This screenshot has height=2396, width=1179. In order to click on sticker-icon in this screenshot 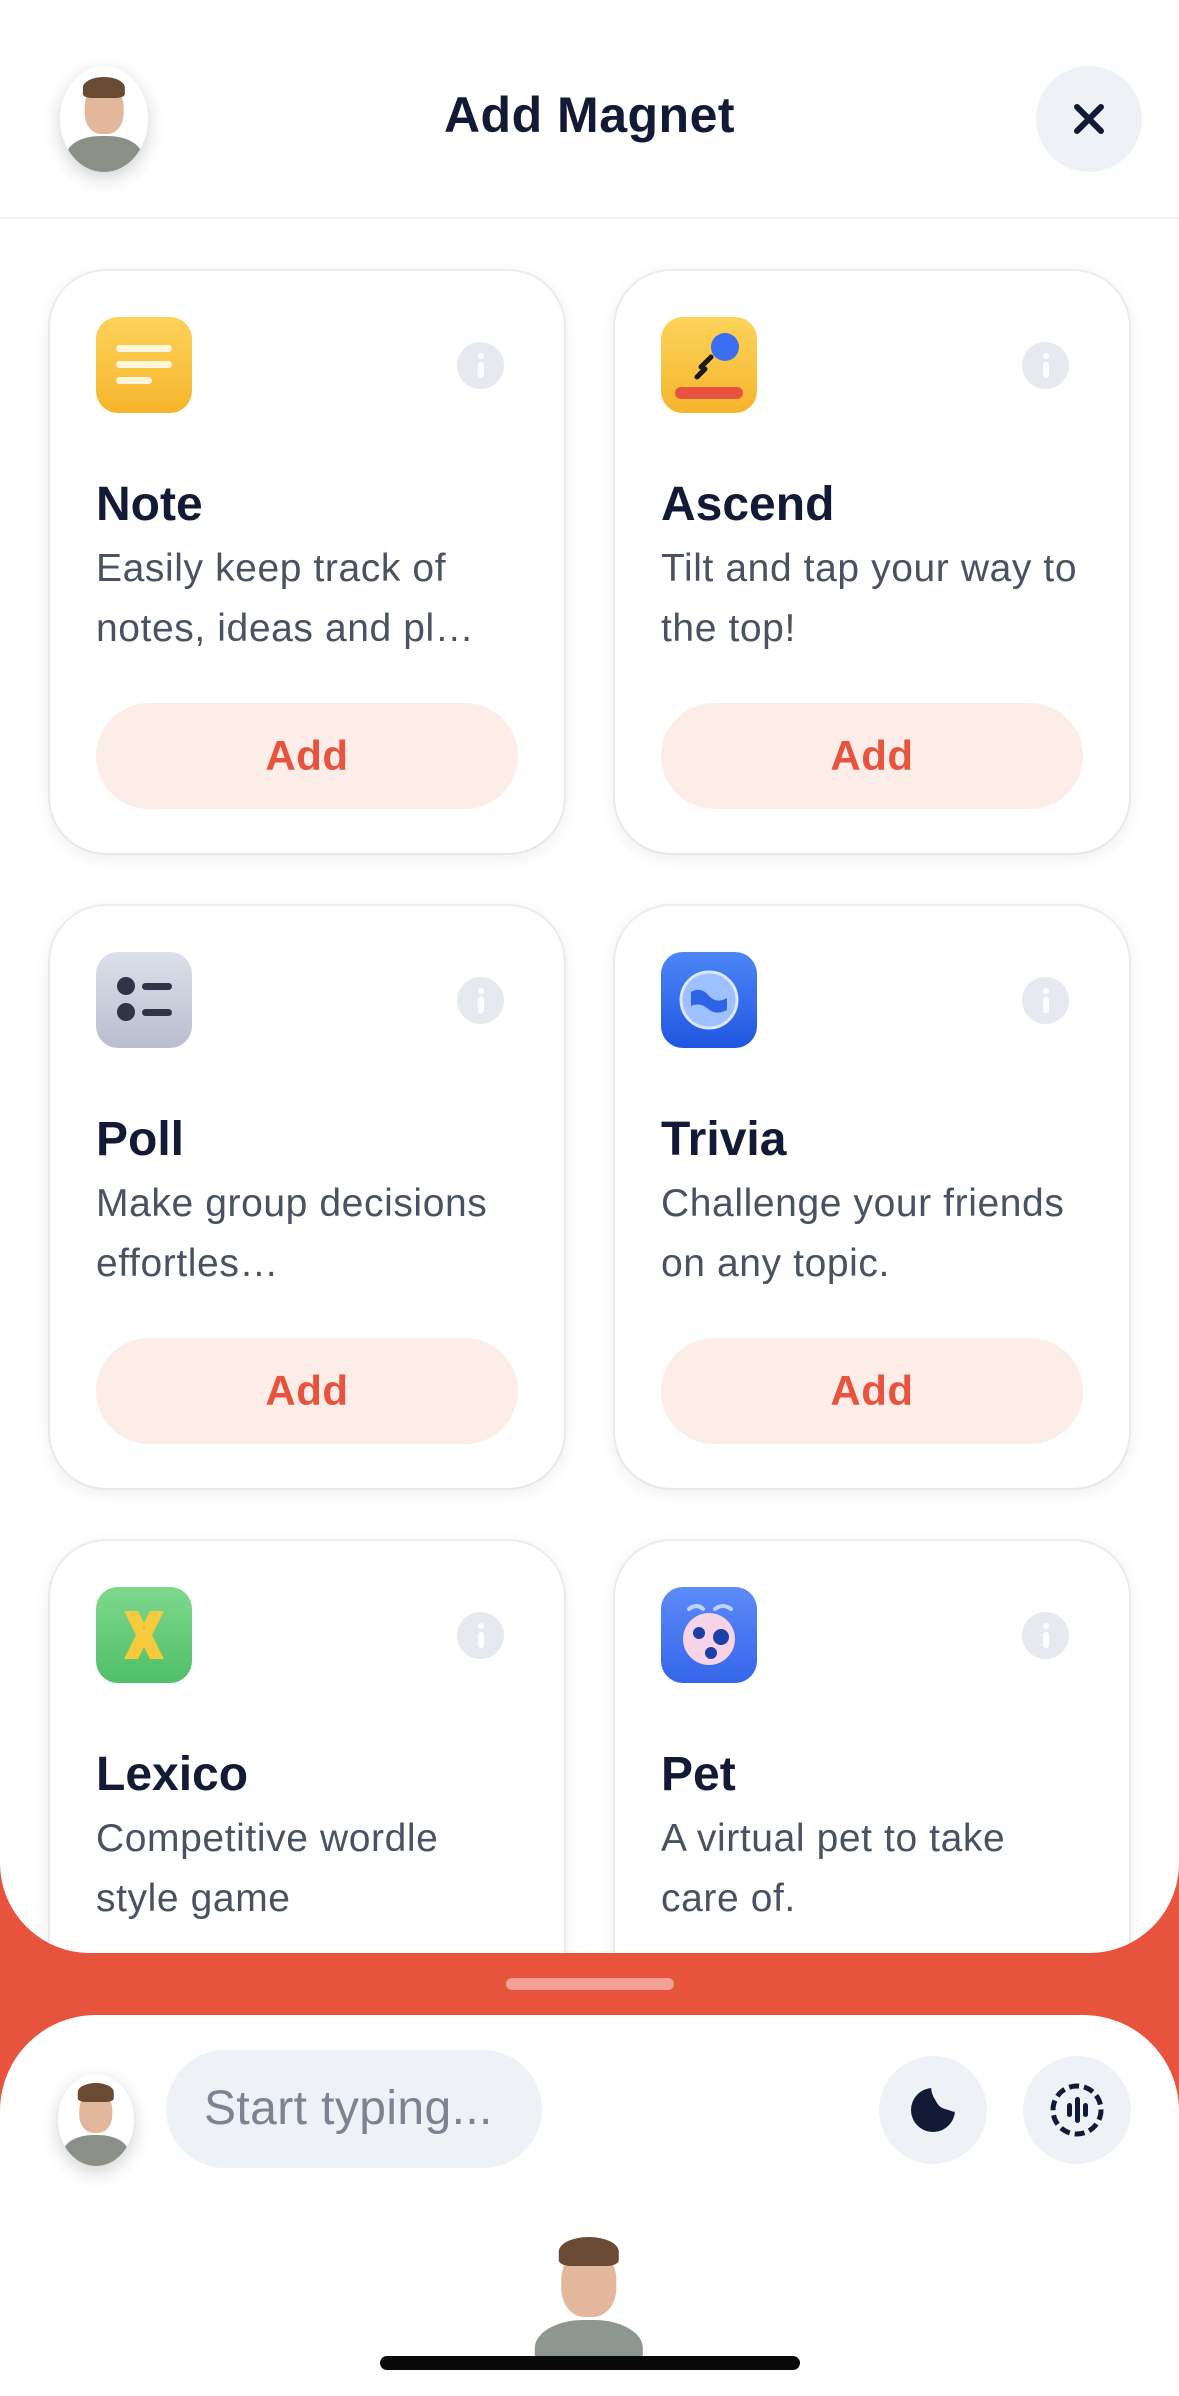, I will do `click(933, 2109)`.